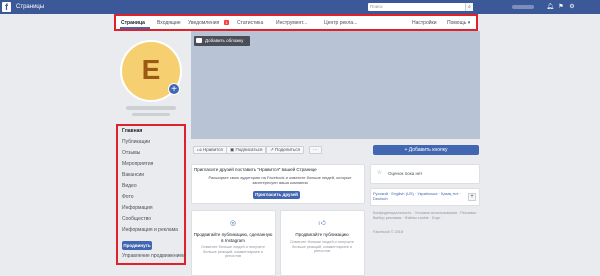 The image size is (600, 276). What do you see at coordinates (132, 131) in the screenshot?
I see `sidebar-item-home: Главная` at bounding box center [132, 131].